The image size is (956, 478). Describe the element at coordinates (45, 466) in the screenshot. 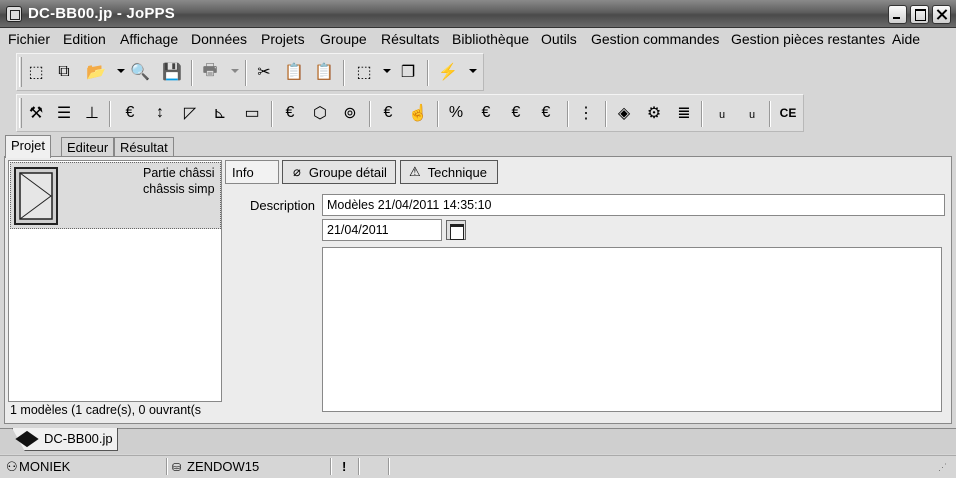

I see `status-user: MONIEK` at that location.